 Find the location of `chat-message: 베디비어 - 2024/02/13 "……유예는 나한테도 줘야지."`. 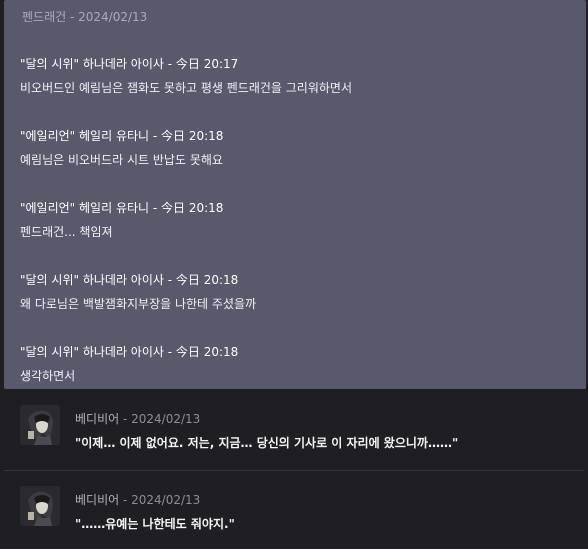

chat-message: 베디비어 - 2024/02/13 "……유예는 나한테도 줘야지." is located at coordinates (294, 512).